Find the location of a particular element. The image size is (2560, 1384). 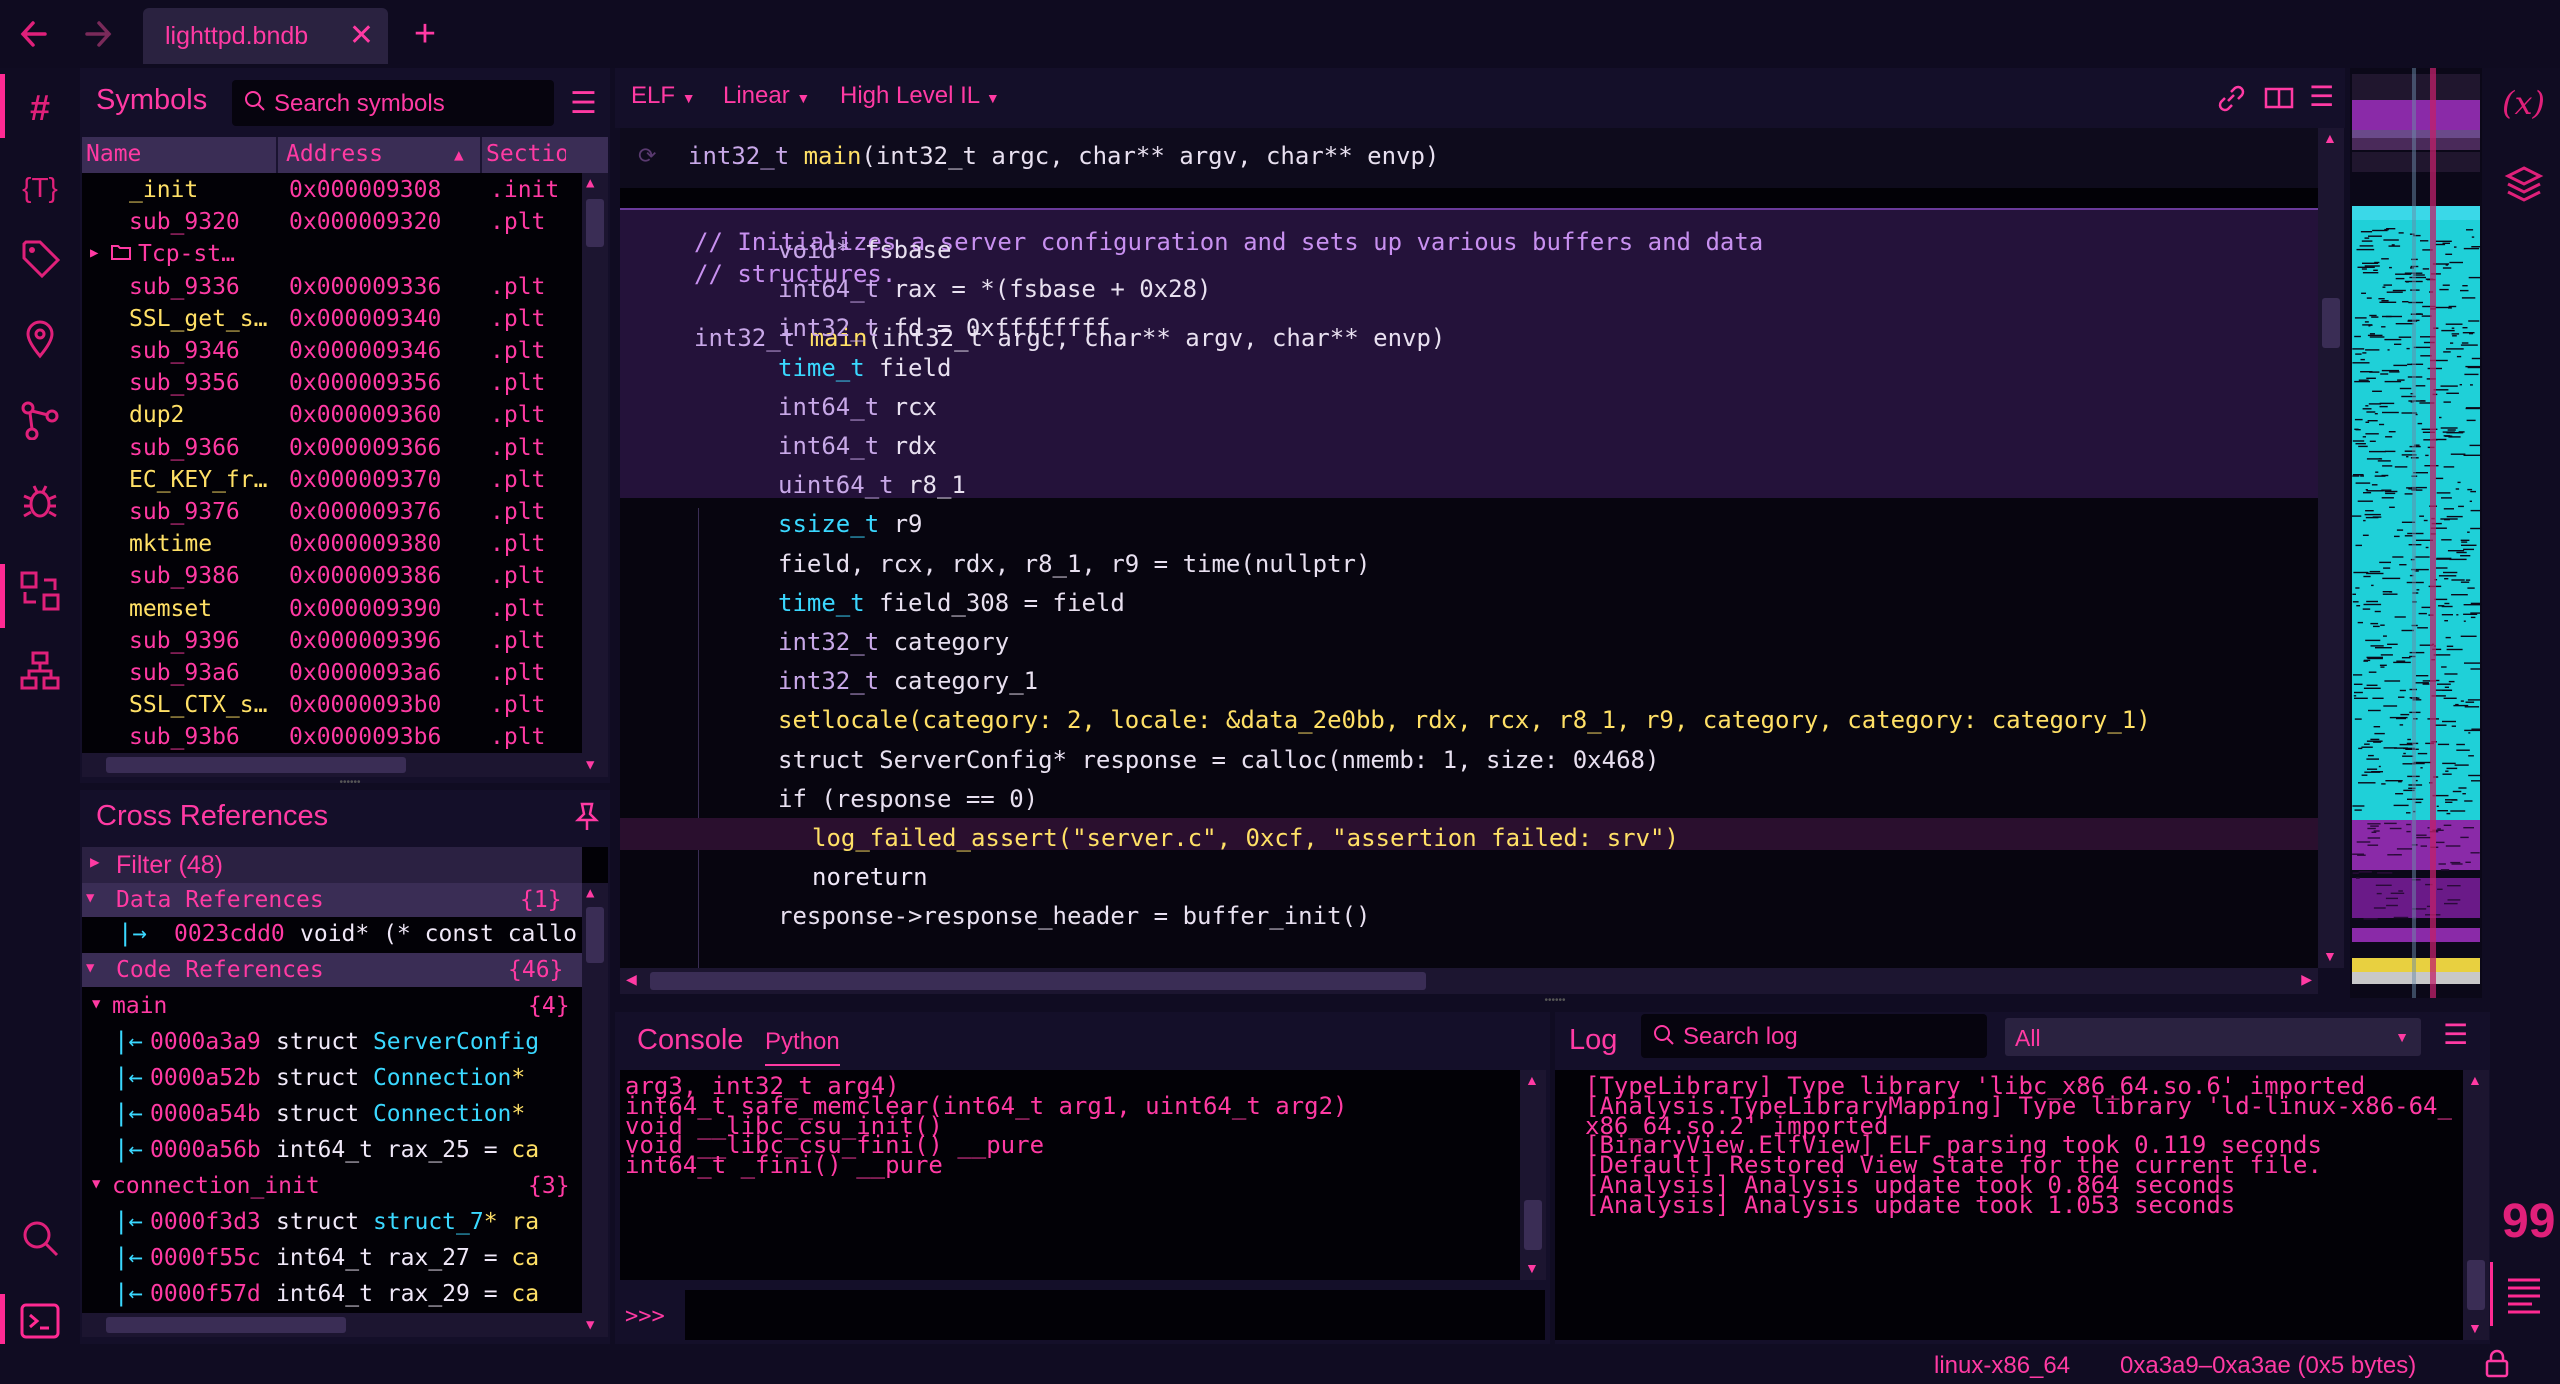

xref-code-item: |← 0000a52b struct Connection* is located at coordinates (332, 1079).